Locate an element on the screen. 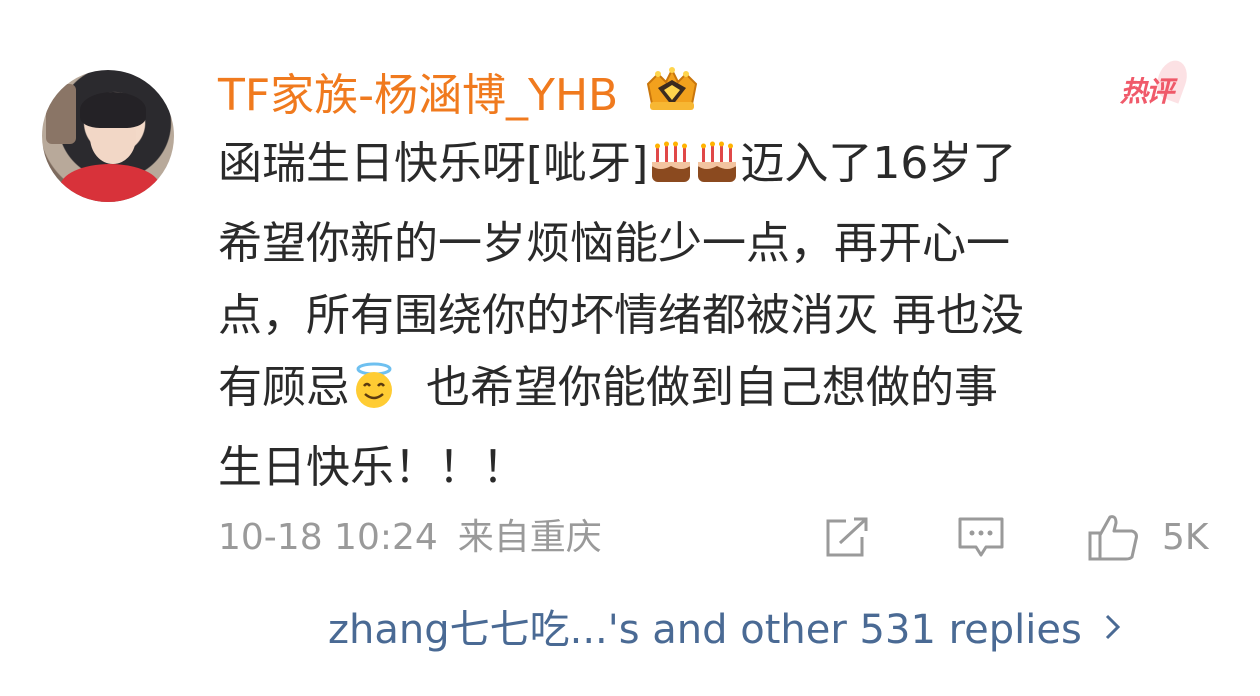 The image size is (1260, 696). comment-text: 函瑞生日快乐呀[呲牙] is located at coordinates (433, 163).